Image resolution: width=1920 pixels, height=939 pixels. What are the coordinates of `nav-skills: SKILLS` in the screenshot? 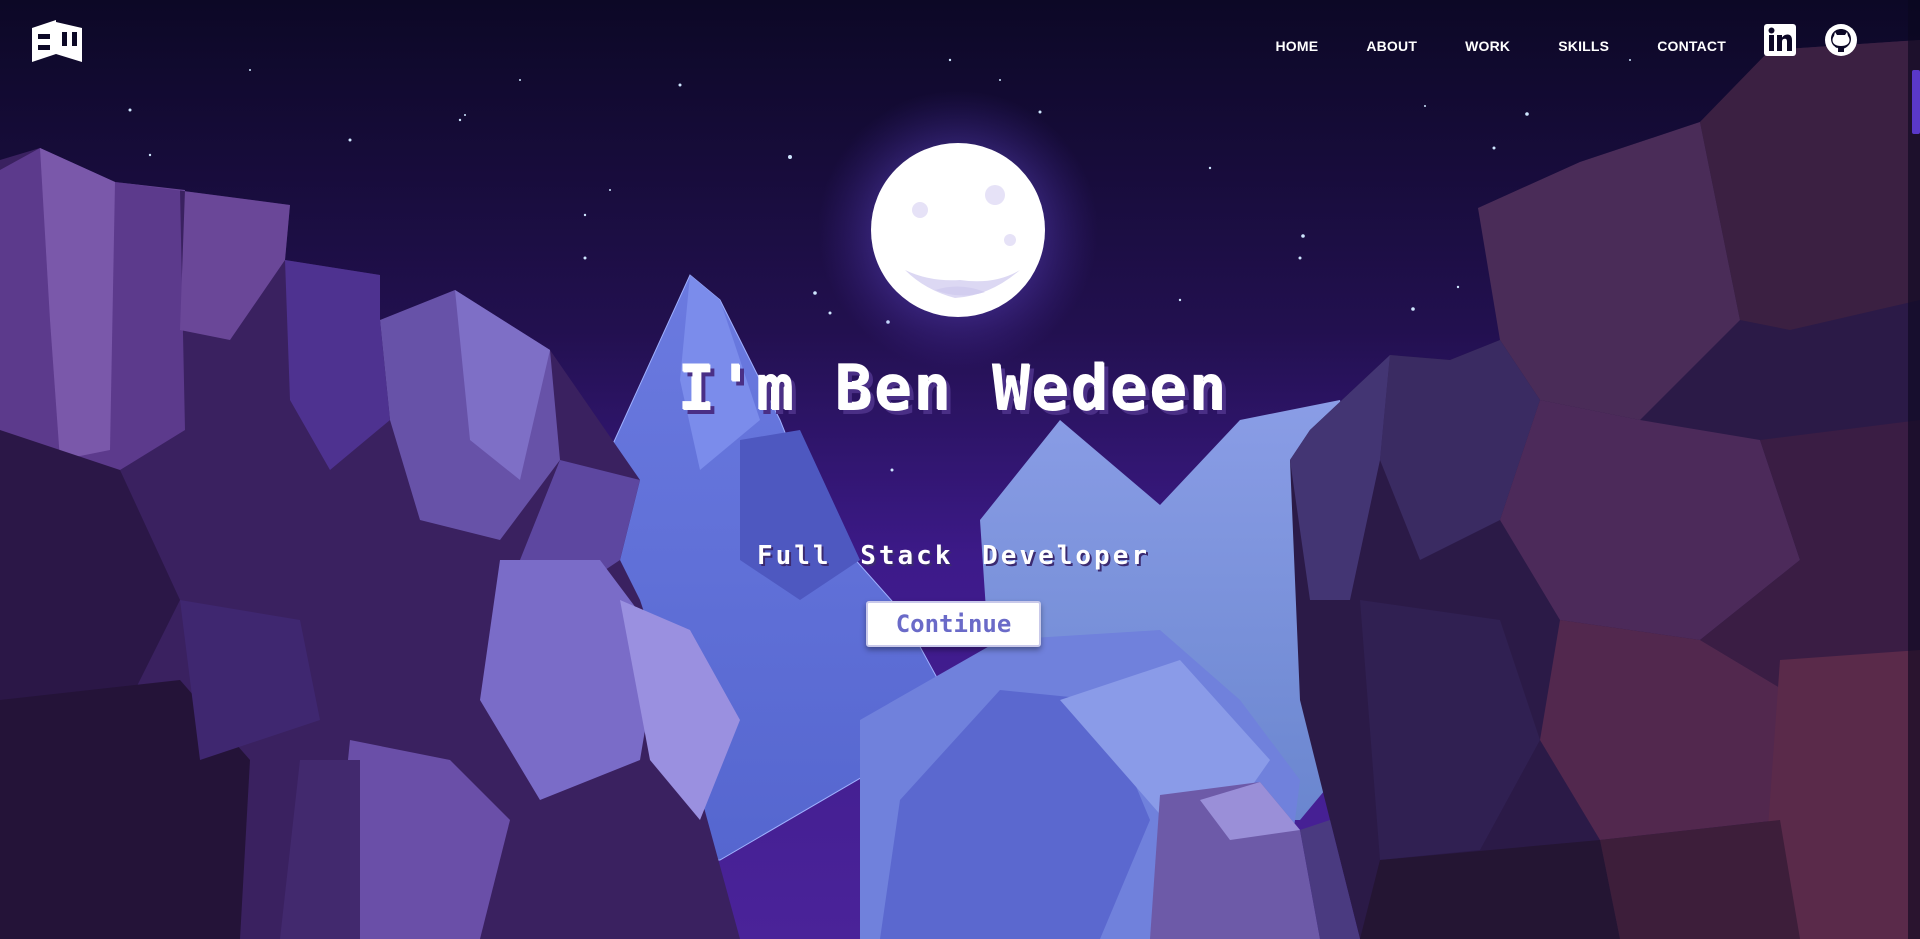 It's located at (1583, 46).